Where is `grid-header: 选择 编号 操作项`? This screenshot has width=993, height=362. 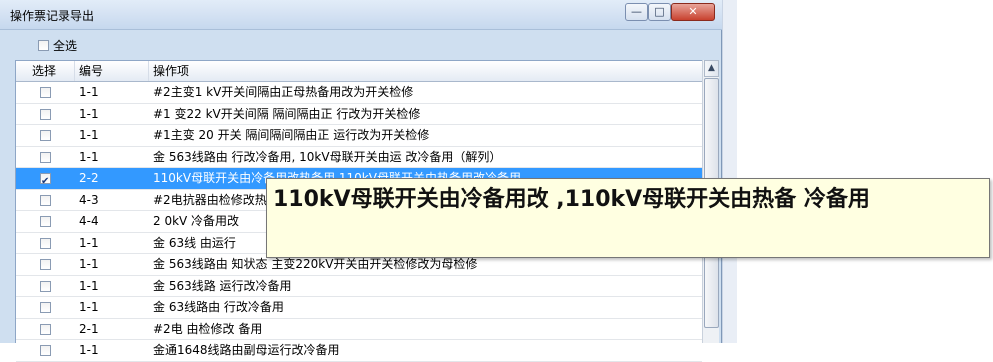 grid-header: 选择 编号 操作项 is located at coordinates (359, 71).